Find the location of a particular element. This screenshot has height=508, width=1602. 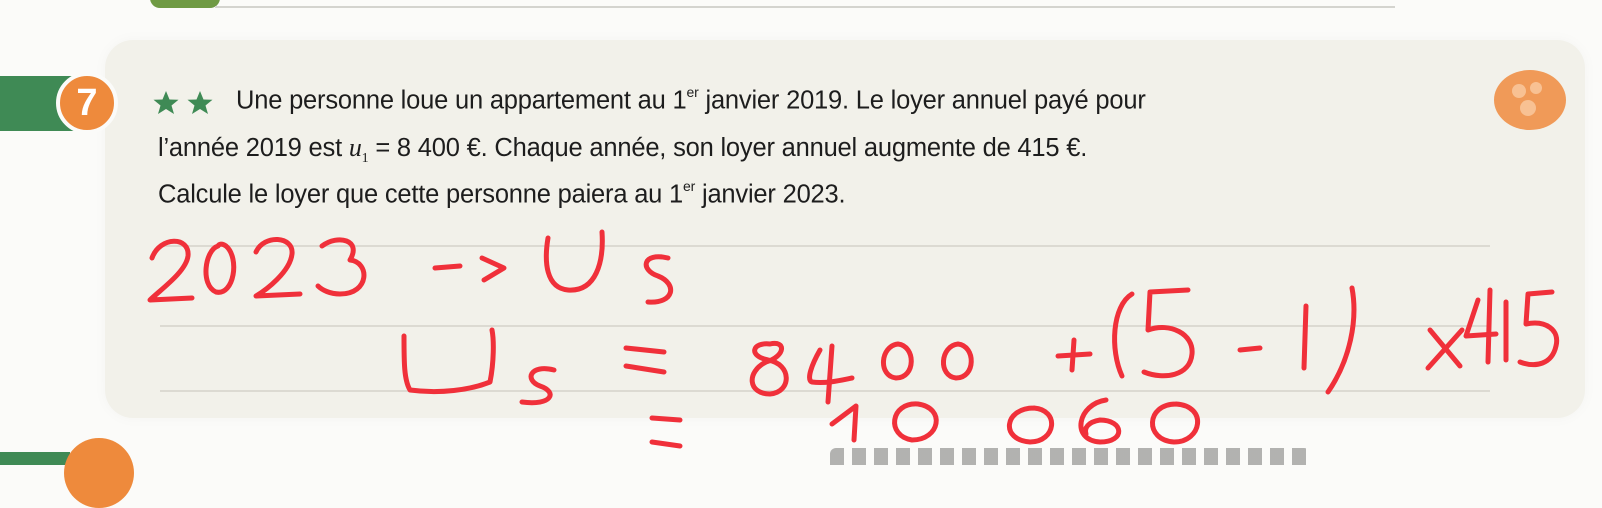

next-exercise-badge is located at coordinates (99, 473).